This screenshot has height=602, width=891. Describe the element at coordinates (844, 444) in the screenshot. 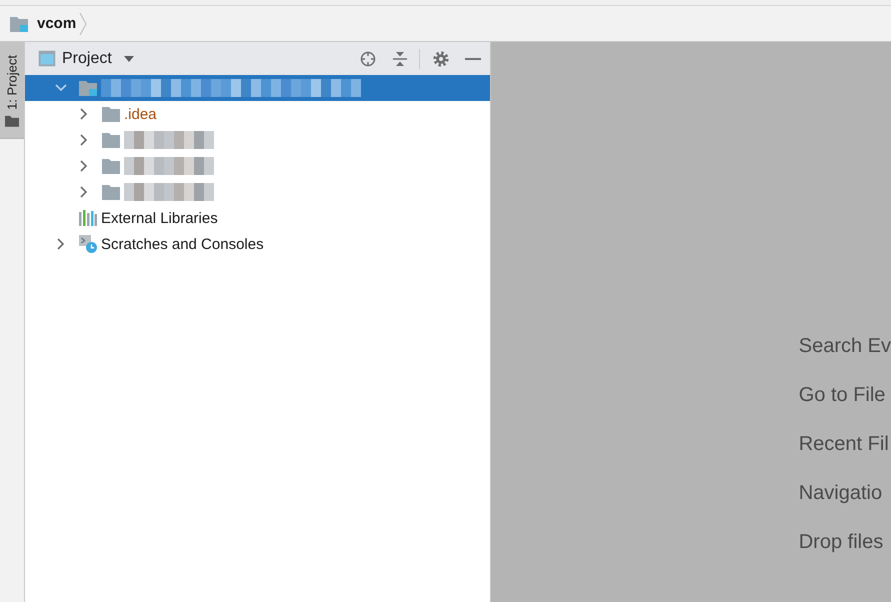

I see `hint-text: Recent Fil` at that location.